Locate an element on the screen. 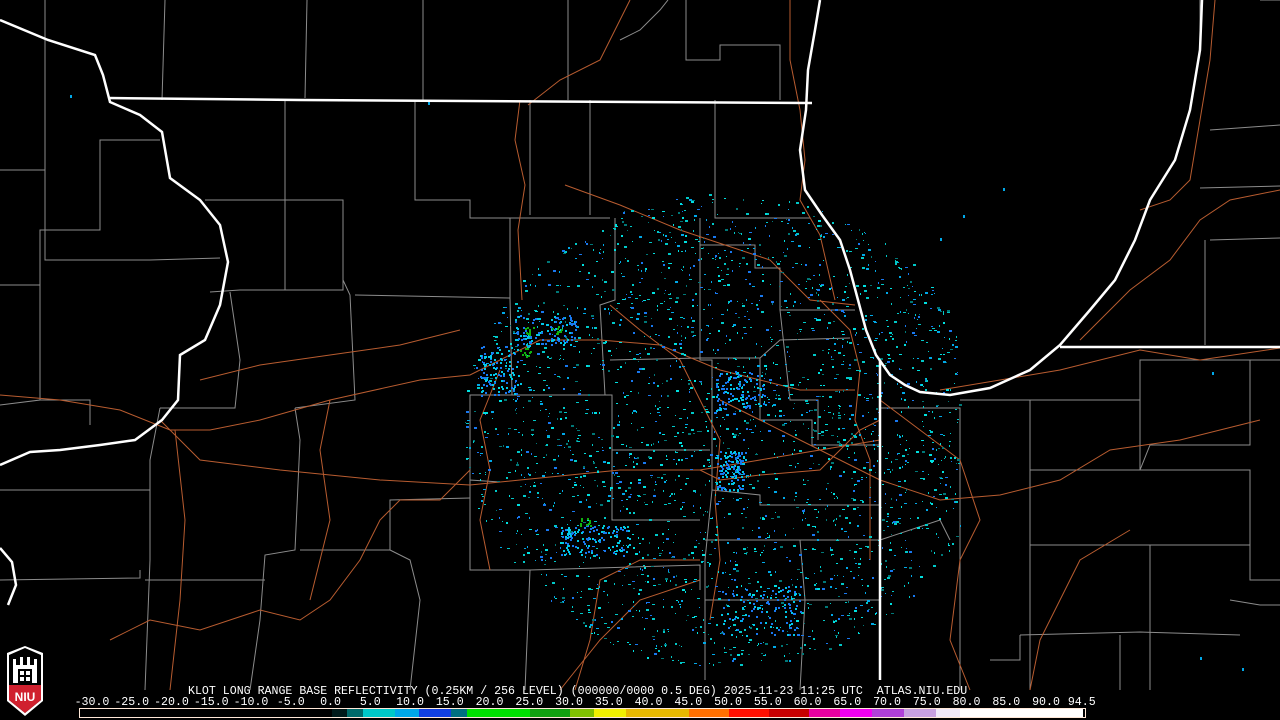 This screenshot has height=720, width=1280. colorbar-segment is located at coordinates (709, 713).